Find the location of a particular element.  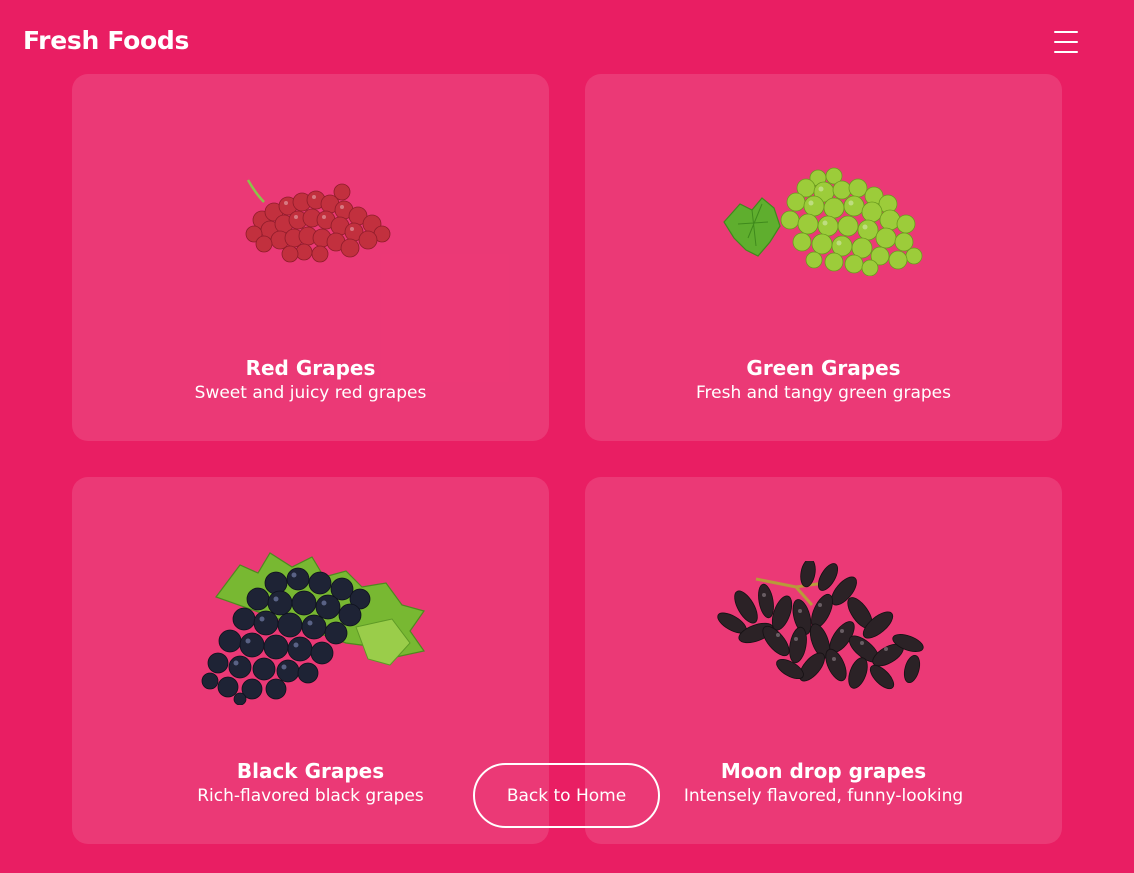

product-description: Sweet and juicy red grapes is located at coordinates (310, 393).